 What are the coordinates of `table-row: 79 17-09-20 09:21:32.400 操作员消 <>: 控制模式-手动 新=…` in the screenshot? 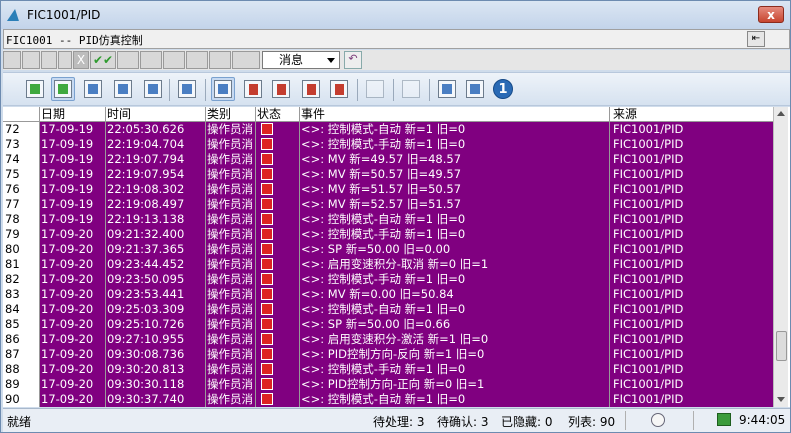 It's located at (388, 234).